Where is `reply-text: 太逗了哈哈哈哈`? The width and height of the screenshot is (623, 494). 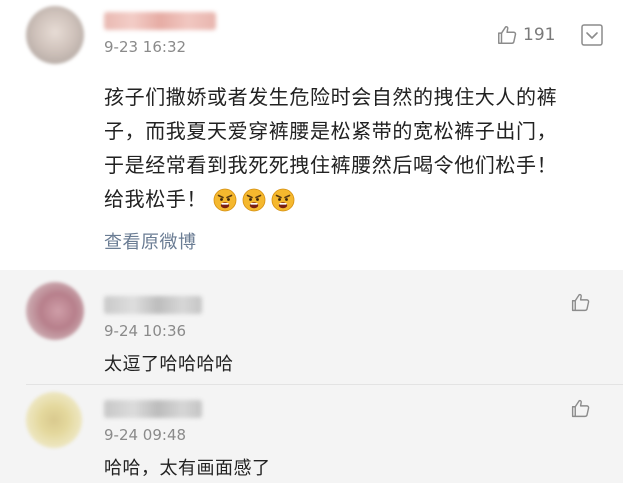 reply-text: 太逗了哈哈哈哈 is located at coordinates (169, 364).